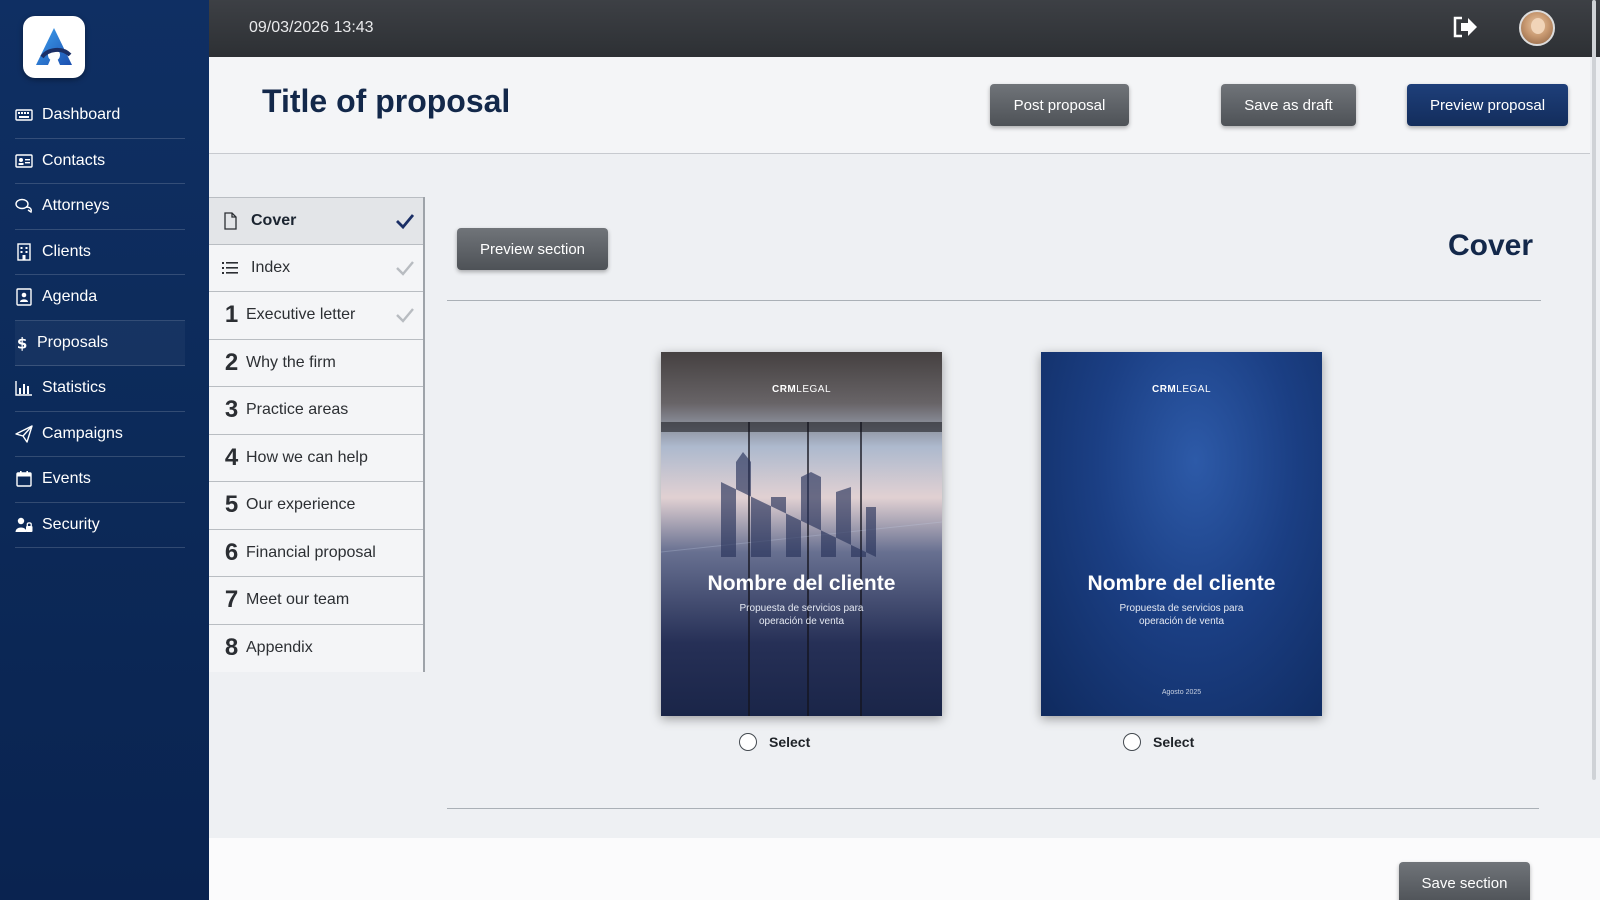  I want to click on section-item-why-the-firm: 2 Why the firm, so click(316, 363).